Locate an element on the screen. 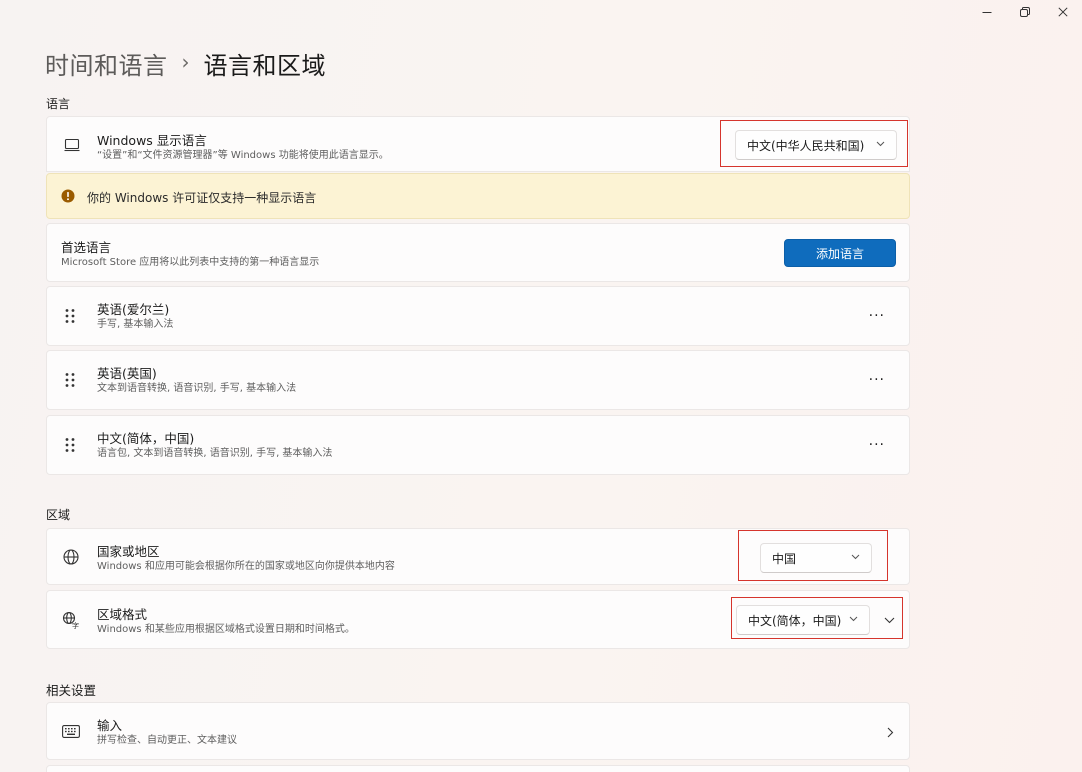 The width and height of the screenshot is (1082, 772). country-region-selected: 中国 is located at coordinates (784, 558).